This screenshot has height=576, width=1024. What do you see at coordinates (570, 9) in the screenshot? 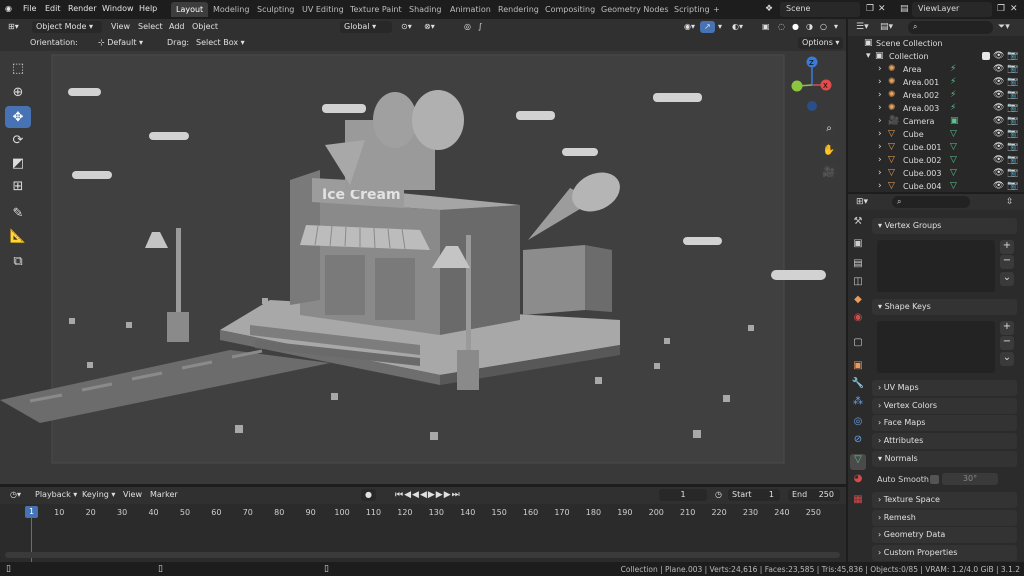
I see `tab-compositing: Compositing` at bounding box center [570, 9].